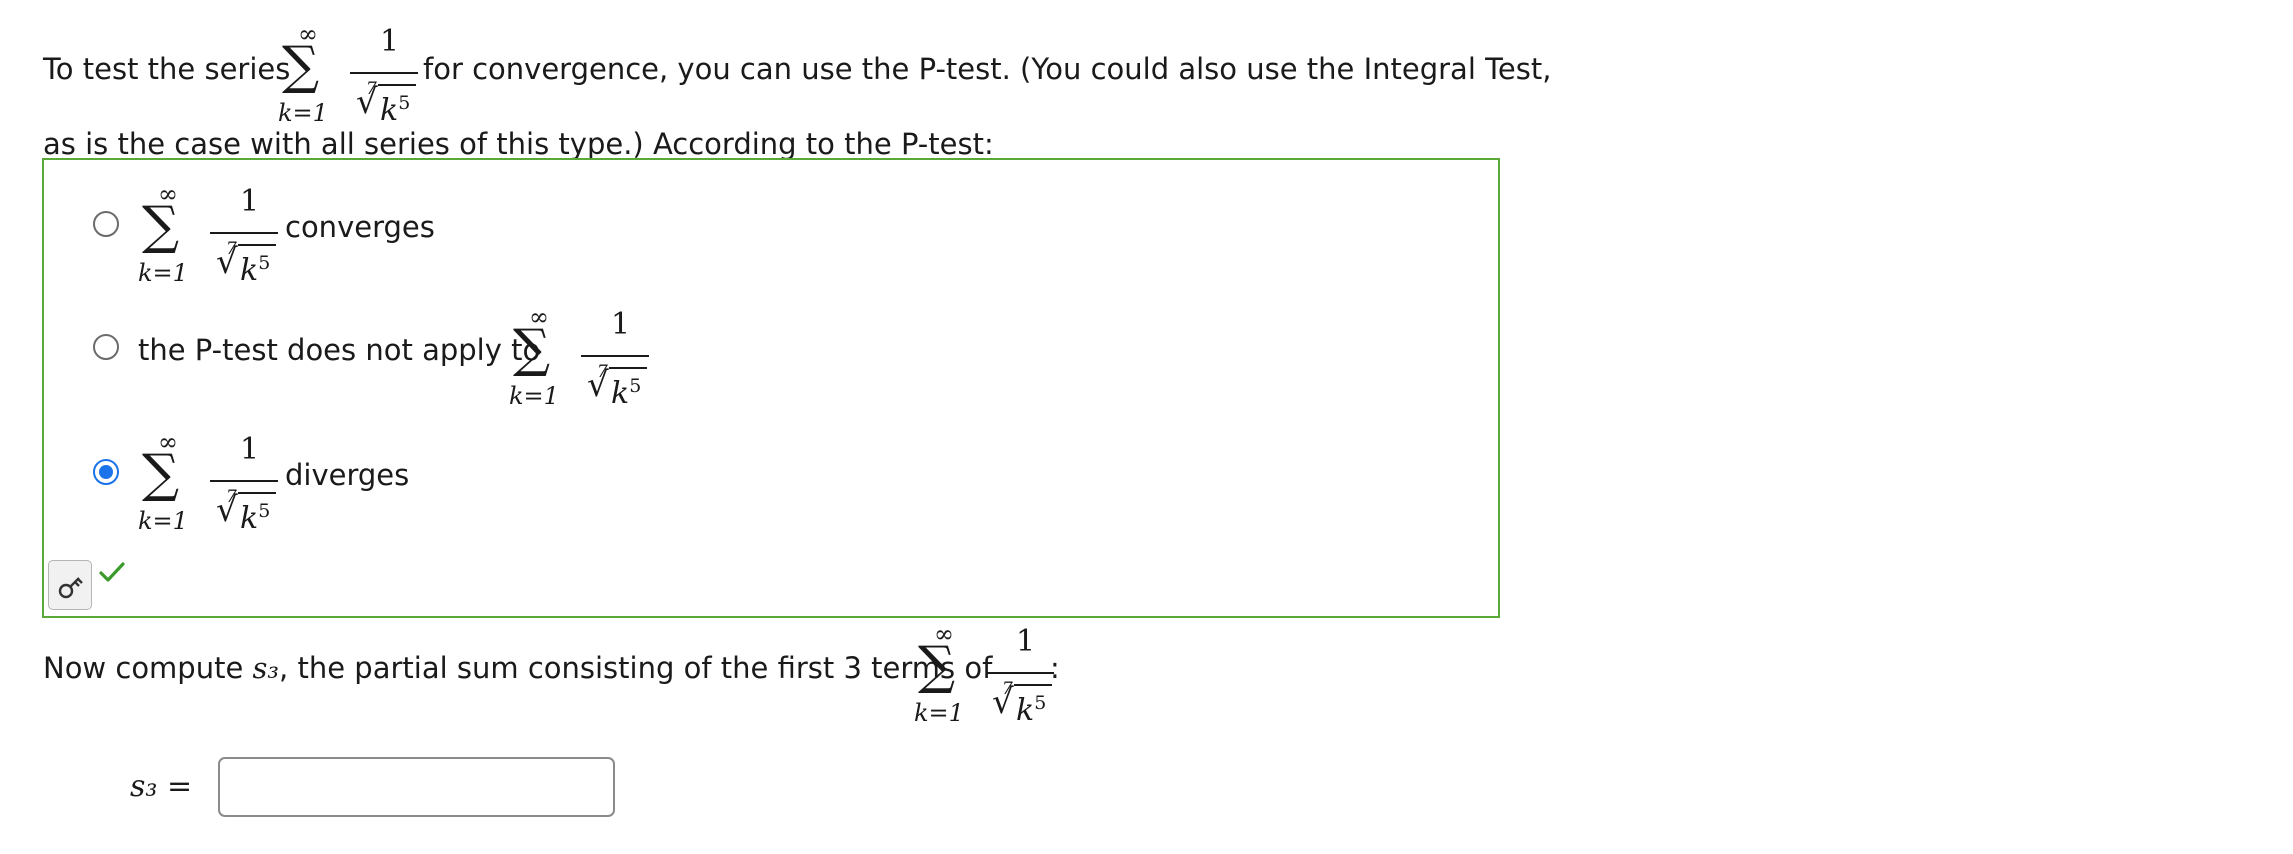 This screenshot has height=854, width=2293. Describe the element at coordinates (143, 668) in the screenshot. I see `partial-text-1: Now compute` at that location.